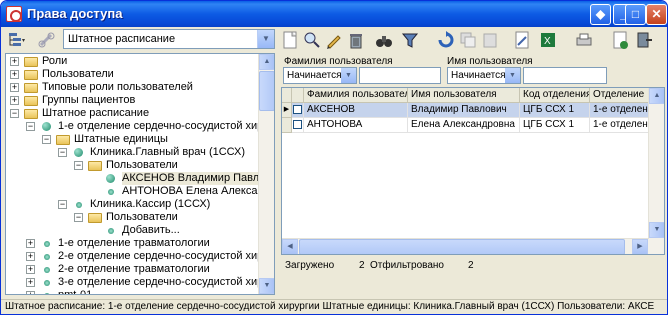 The width and height of the screenshot is (668, 315). What do you see at coordinates (117, 87) in the screenshot?
I see `tree-item-label: Типовые роли пользователей` at bounding box center [117, 87].